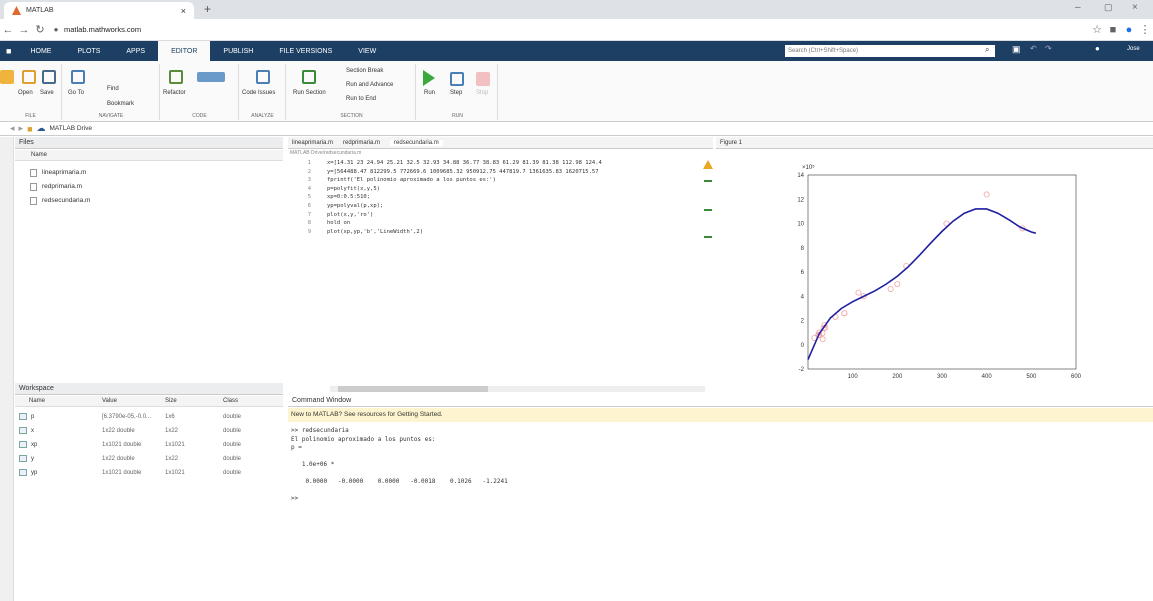 This screenshot has width=1153, height=601. I want to click on forward-icon: →, so click(24, 30).